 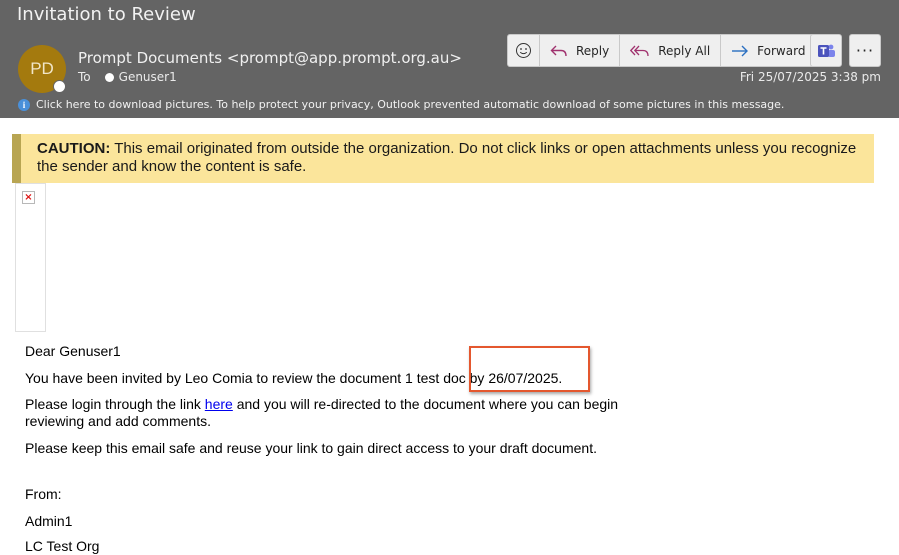 I want to click on ellipsis-icon: ···, so click(x=865, y=50).